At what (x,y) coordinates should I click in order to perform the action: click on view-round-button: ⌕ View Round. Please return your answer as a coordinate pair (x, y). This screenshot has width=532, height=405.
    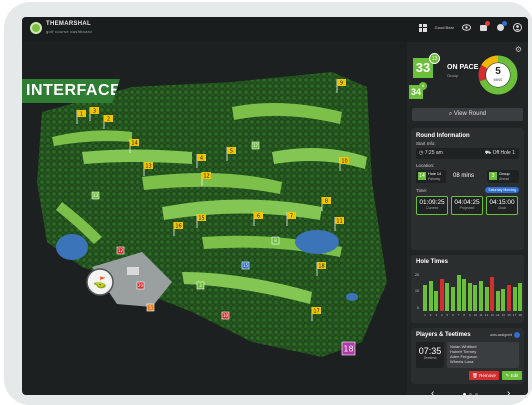
    Looking at the image, I should click on (467, 114).